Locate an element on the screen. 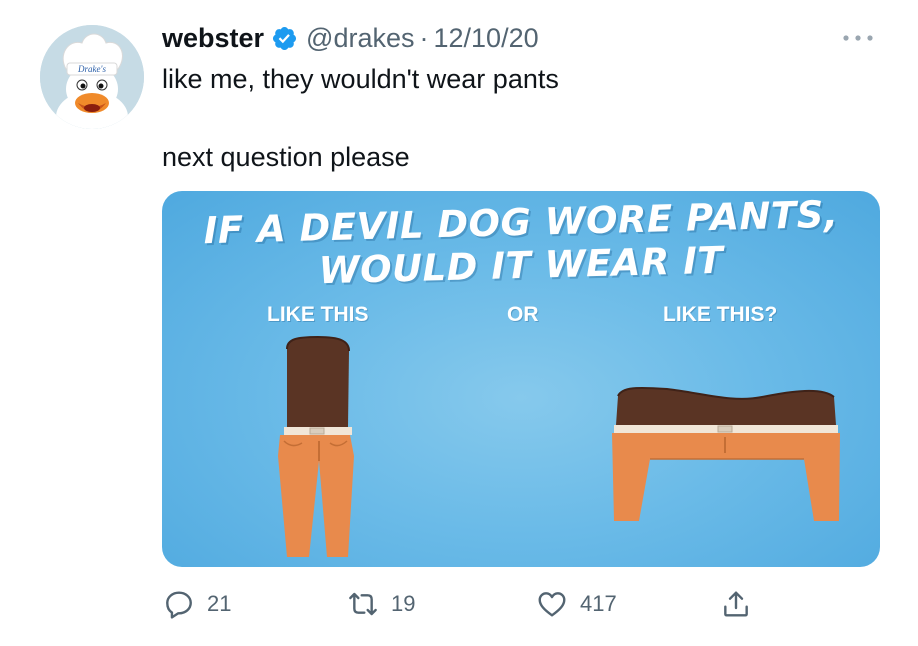  like-button: 417 is located at coordinates (576, 604).